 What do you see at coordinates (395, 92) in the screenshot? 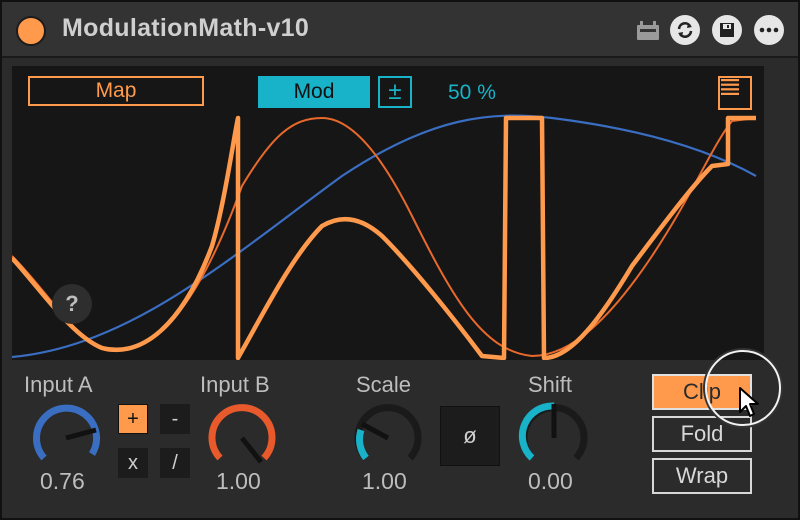
I see `bipolar-toggle-button: ±` at bounding box center [395, 92].